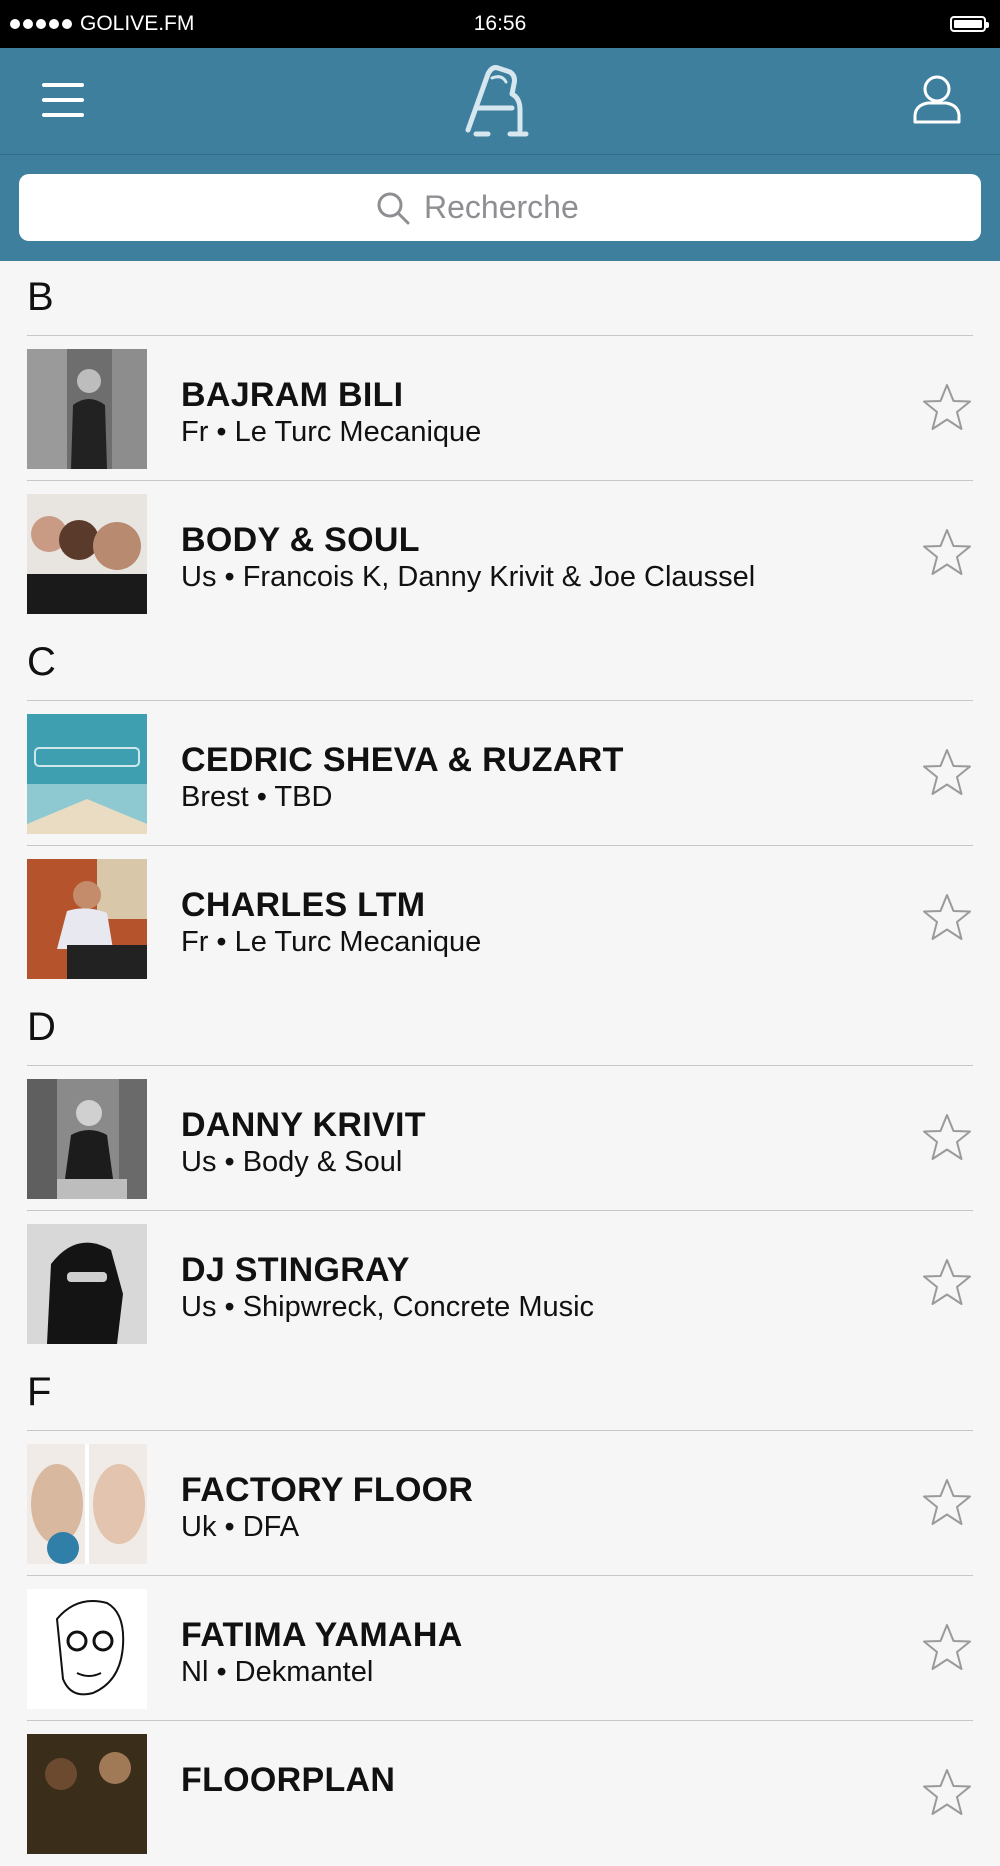 The height and width of the screenshot is (1866, 1000). Describe the element at coordinates (500, 1793) in the screenshot. I see `artist-row: FLOORPLAN` at that location.